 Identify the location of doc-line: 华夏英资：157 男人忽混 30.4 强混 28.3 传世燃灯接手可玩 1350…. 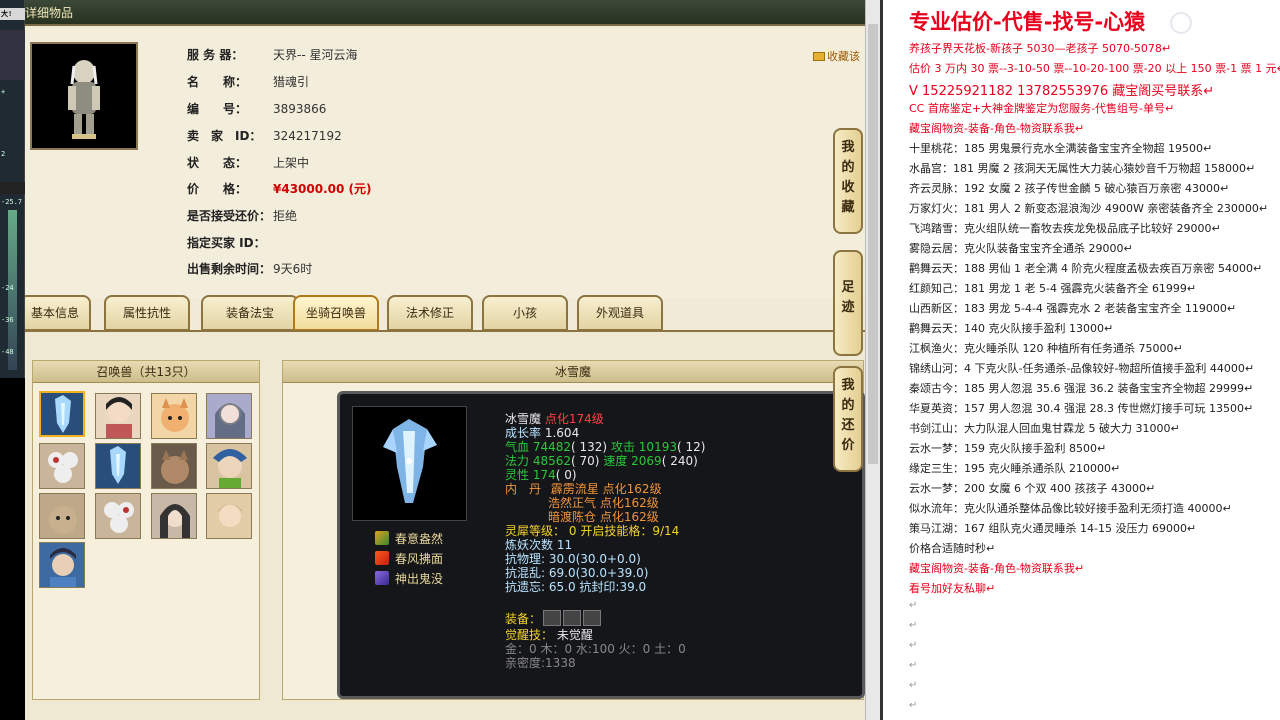
(1081, 408).